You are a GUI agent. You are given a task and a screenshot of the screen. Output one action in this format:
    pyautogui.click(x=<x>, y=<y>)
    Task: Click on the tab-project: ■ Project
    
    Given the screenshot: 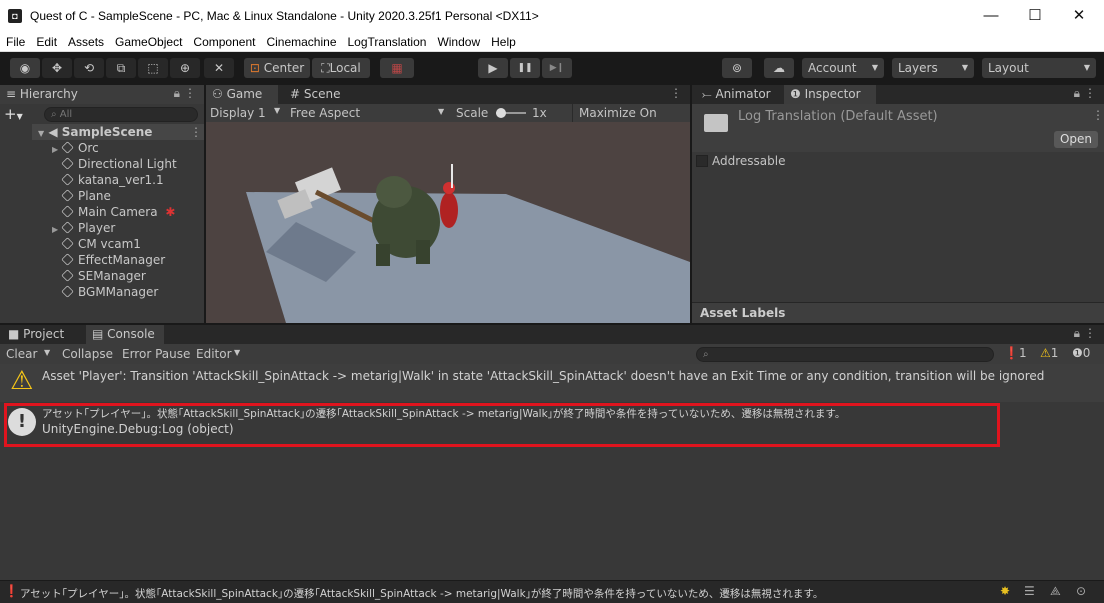 What is the action you would take?
    pyautogui.click(x=36, y=334)
    